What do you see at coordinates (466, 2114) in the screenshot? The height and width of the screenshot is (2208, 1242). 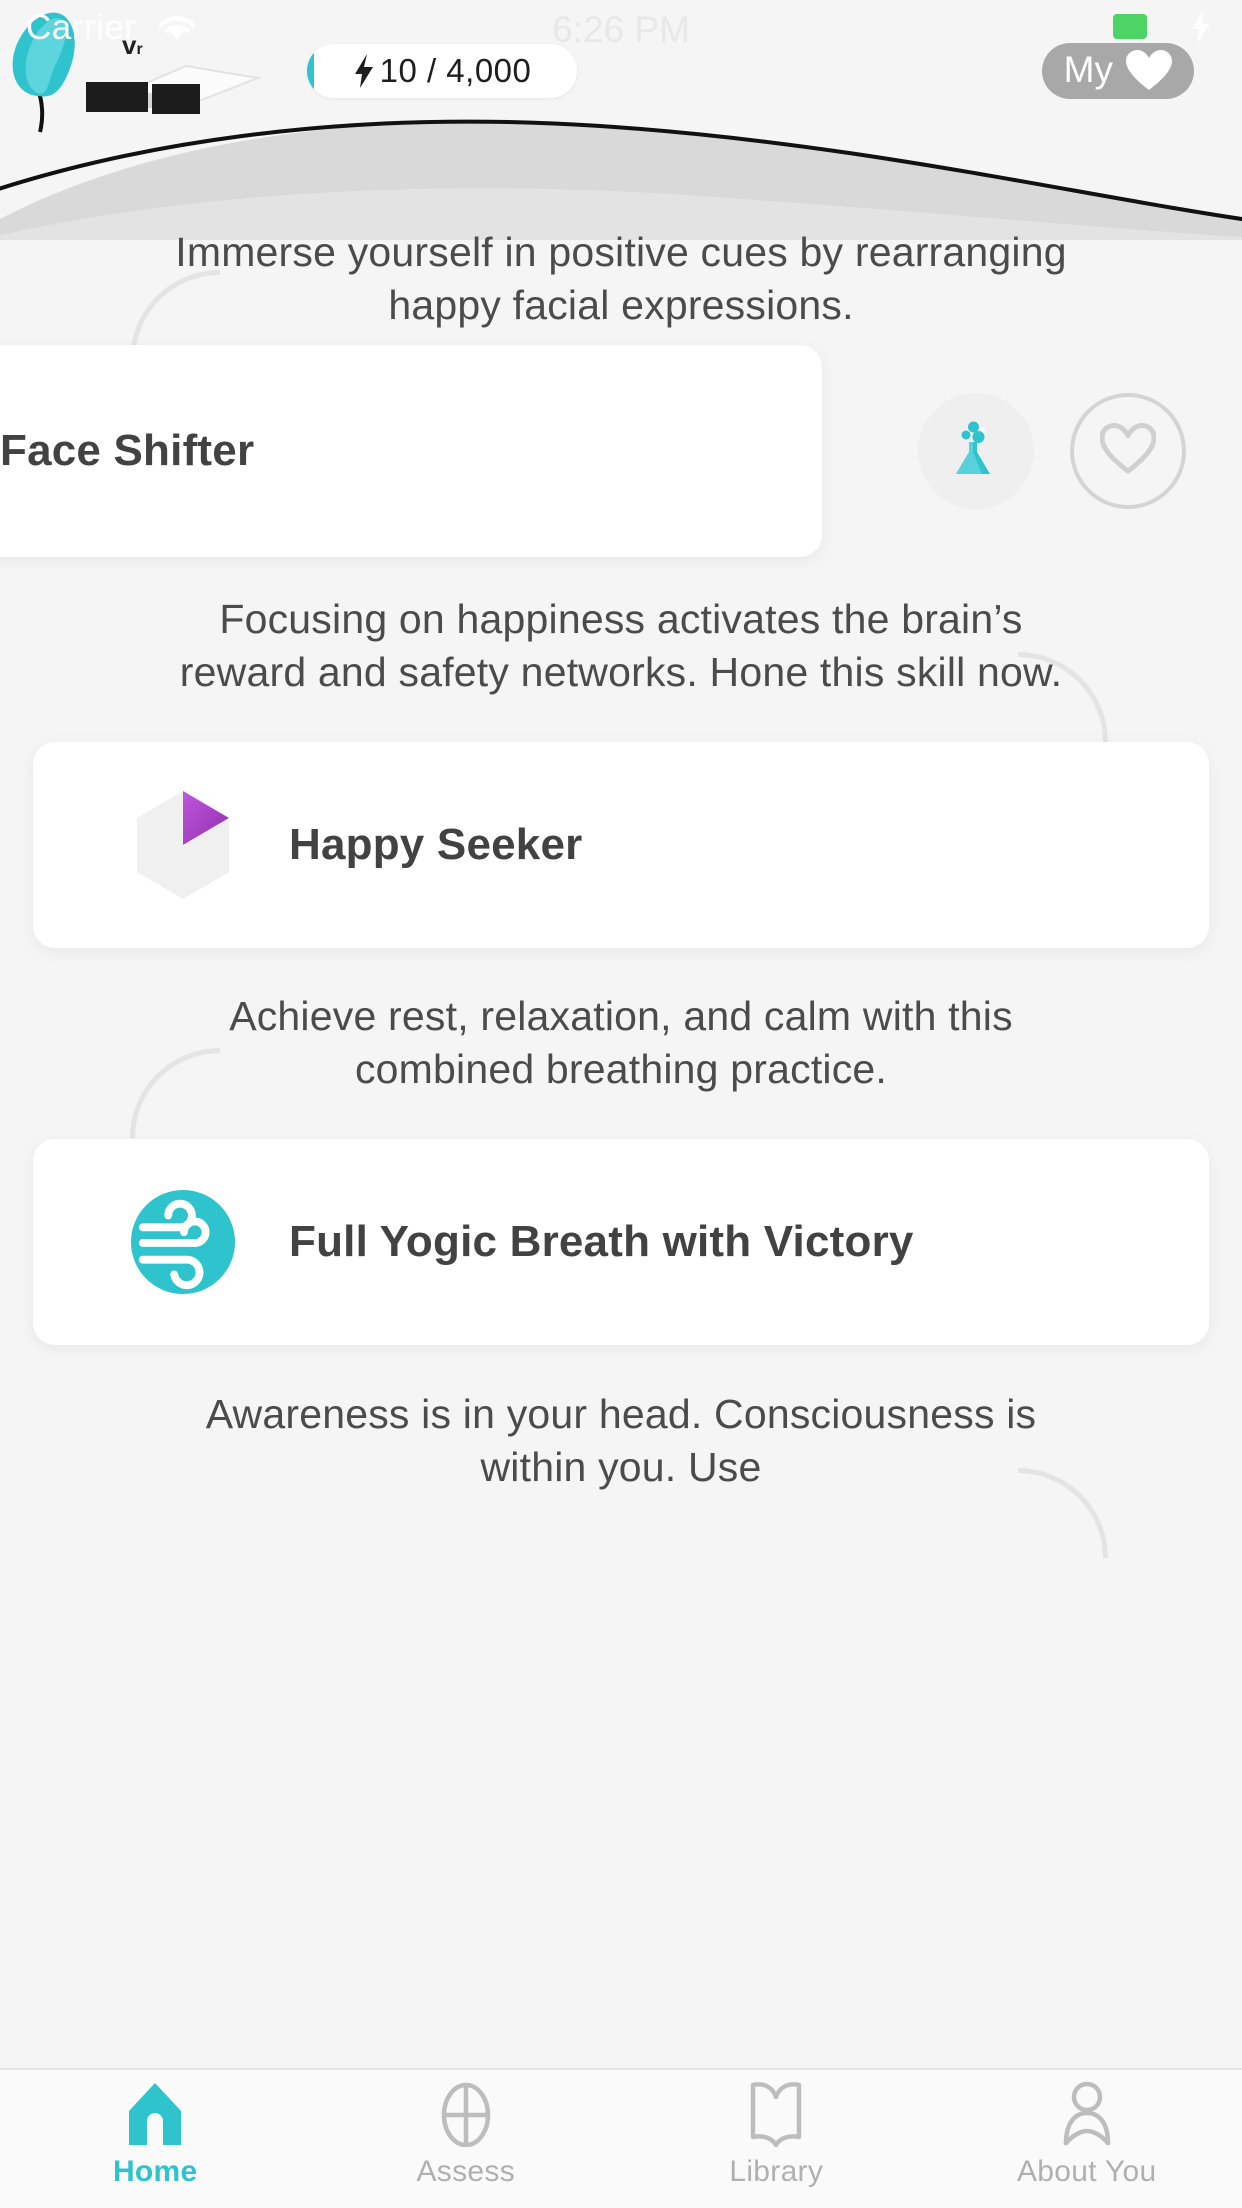 I see `target-icon` at bounding box center [466, 2114].